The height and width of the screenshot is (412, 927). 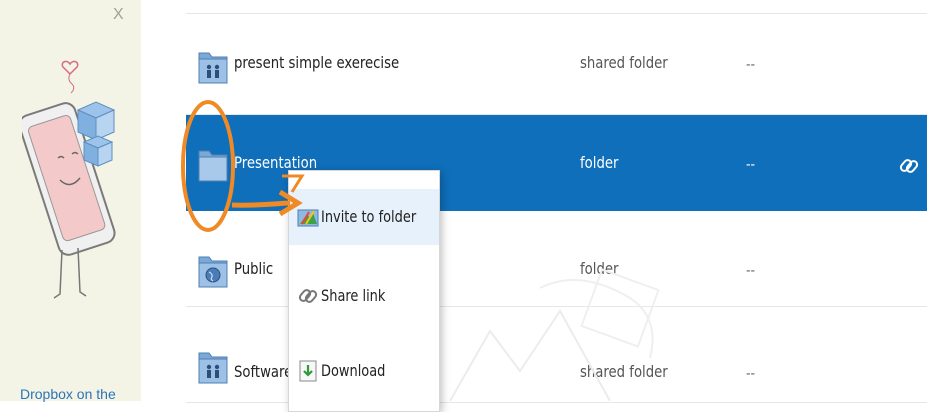 What do you see at coordinates (353, 370) in the screenshot?
I see `menu-item-label: Download` at bounding box center [353, 370].